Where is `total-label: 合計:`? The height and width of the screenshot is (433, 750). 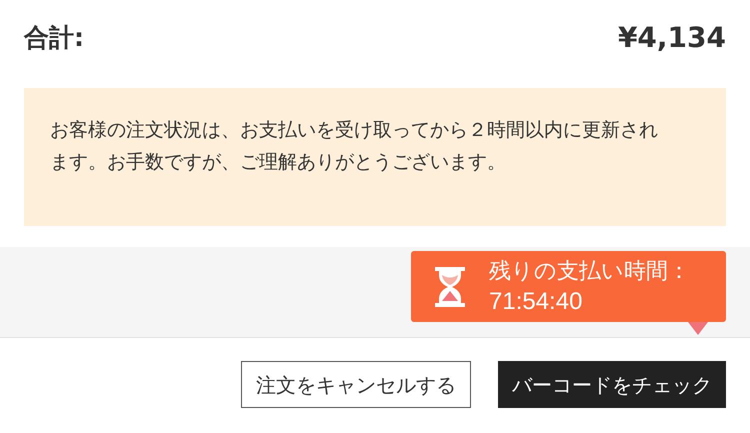
total-label: 合計: is located at coordinates (54, 38).